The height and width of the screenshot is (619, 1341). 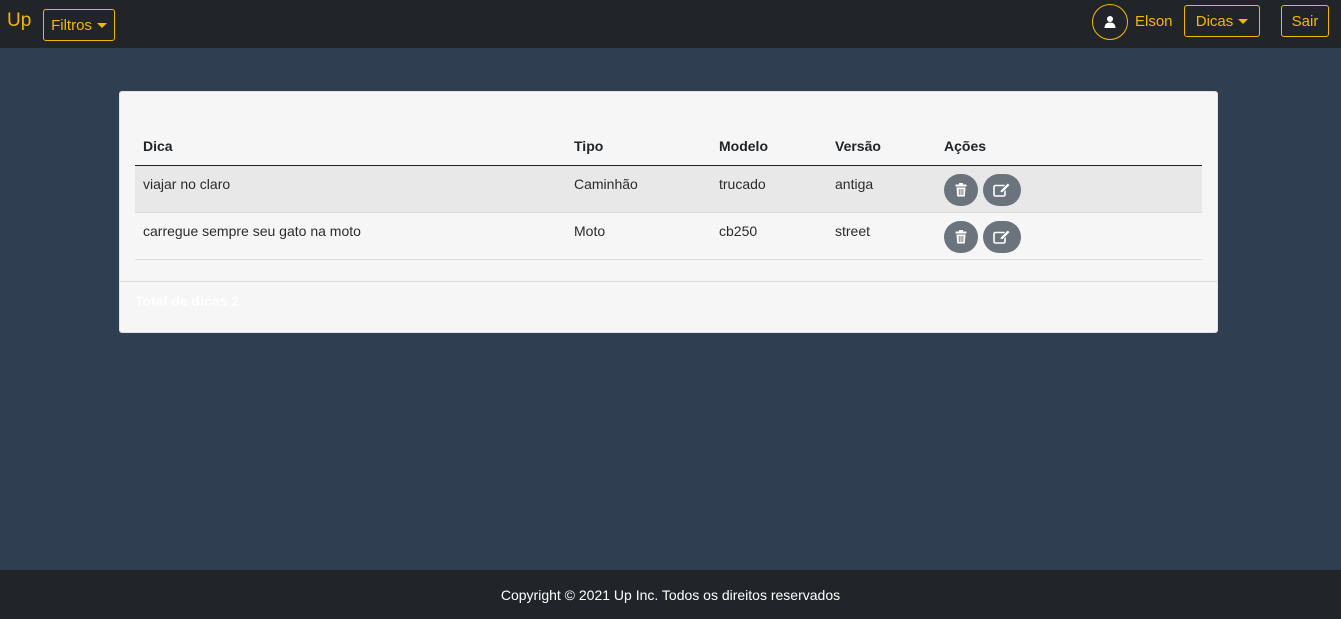 I want to click on filtros-dropdown-button: Filtros, so click(x=79, y=25).